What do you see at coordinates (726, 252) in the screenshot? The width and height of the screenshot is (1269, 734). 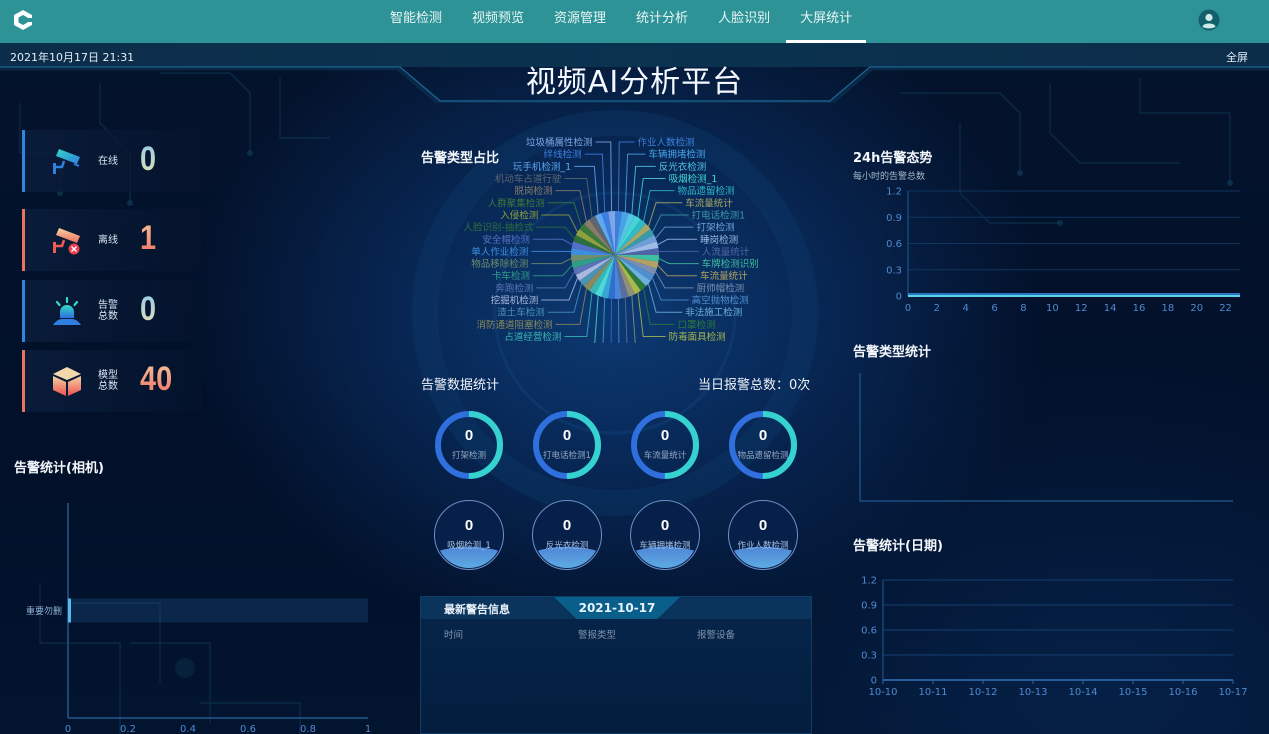 I see `pie-label: 人流量统计` at bounding box center [726, 252].